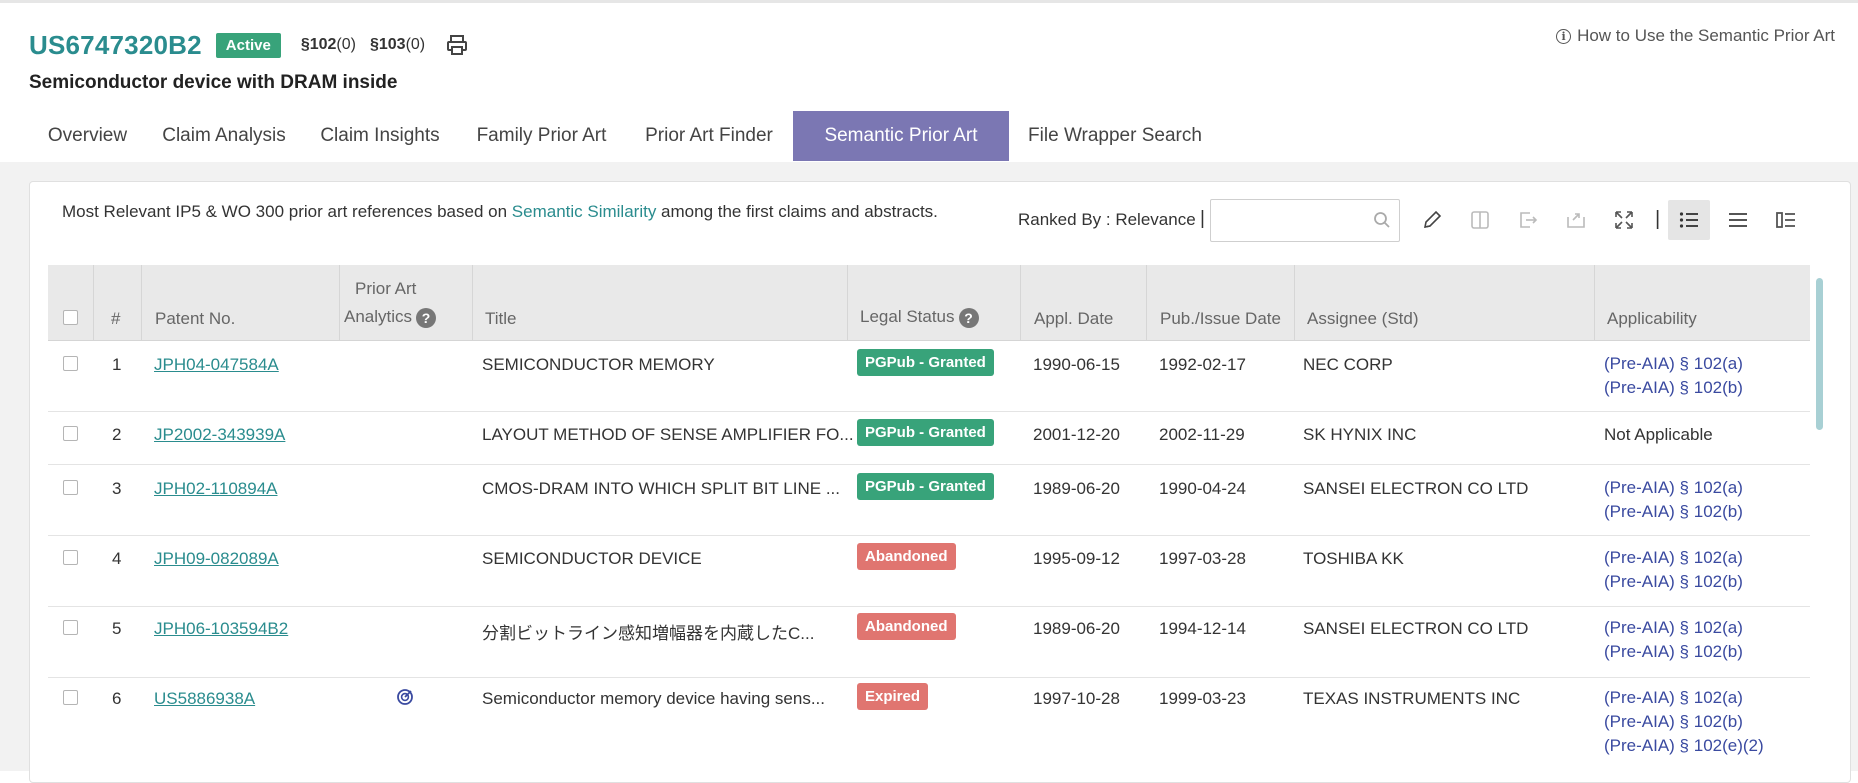 This screenshot has height=783, width=1858. Describe the element at coordinates (219, 435) in the screenshot. I see `patent-link: JP2002-343939A` at that location.